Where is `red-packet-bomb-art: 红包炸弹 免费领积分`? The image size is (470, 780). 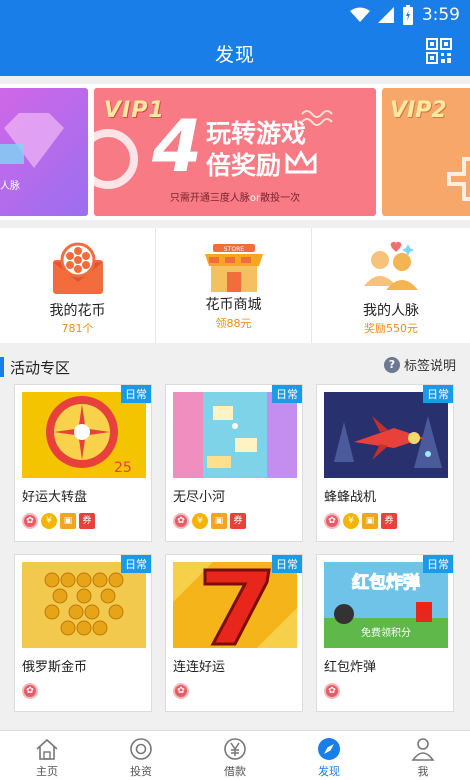
red-packet-bomb-art: 红包炸弹 免费领积分 is located at coordinates (386, 605).